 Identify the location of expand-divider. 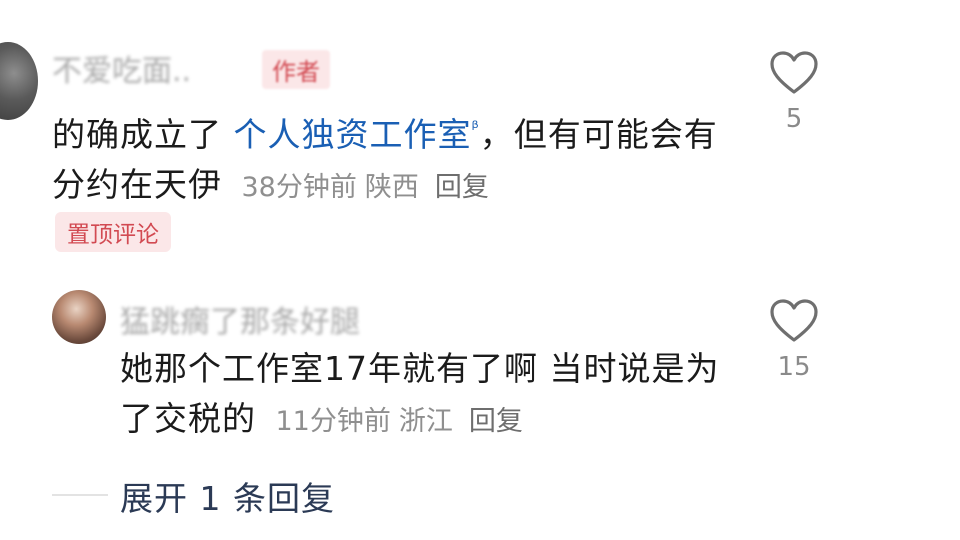
(80, 495).